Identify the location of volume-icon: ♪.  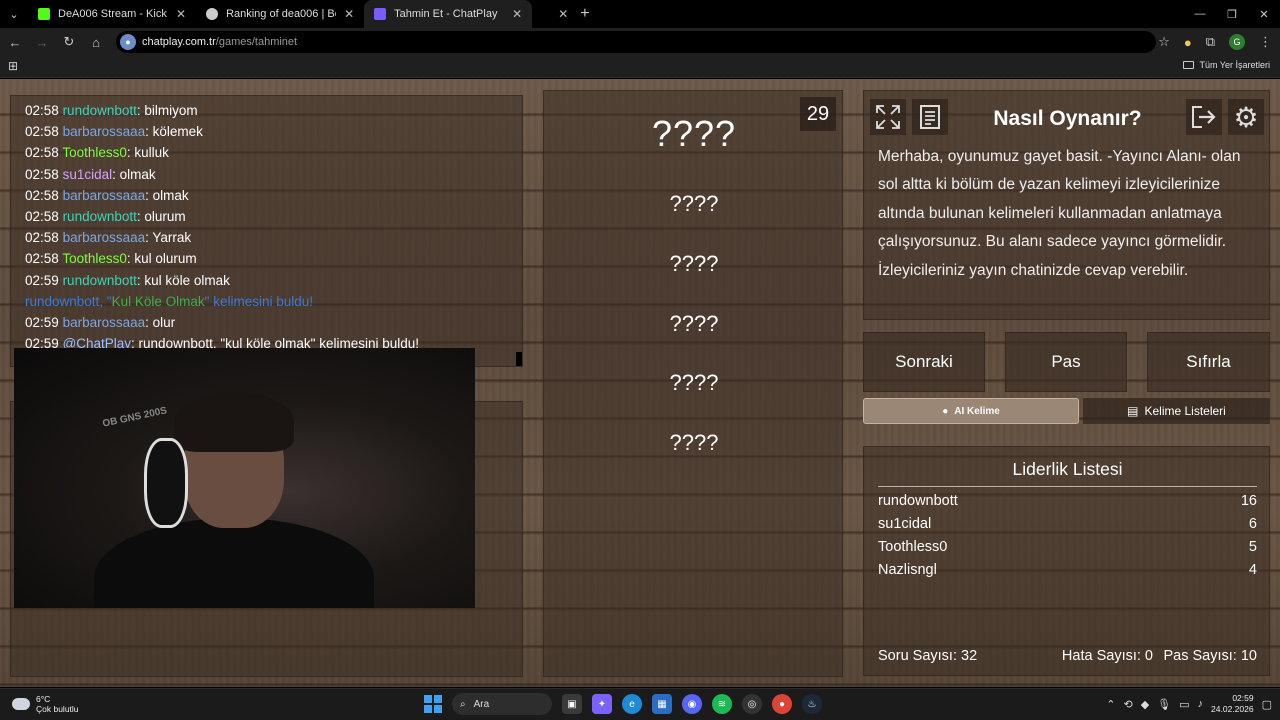
(1201, 704).